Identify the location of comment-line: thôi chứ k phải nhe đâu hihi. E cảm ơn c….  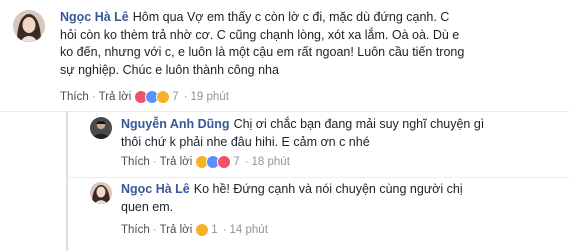
(245, 141).